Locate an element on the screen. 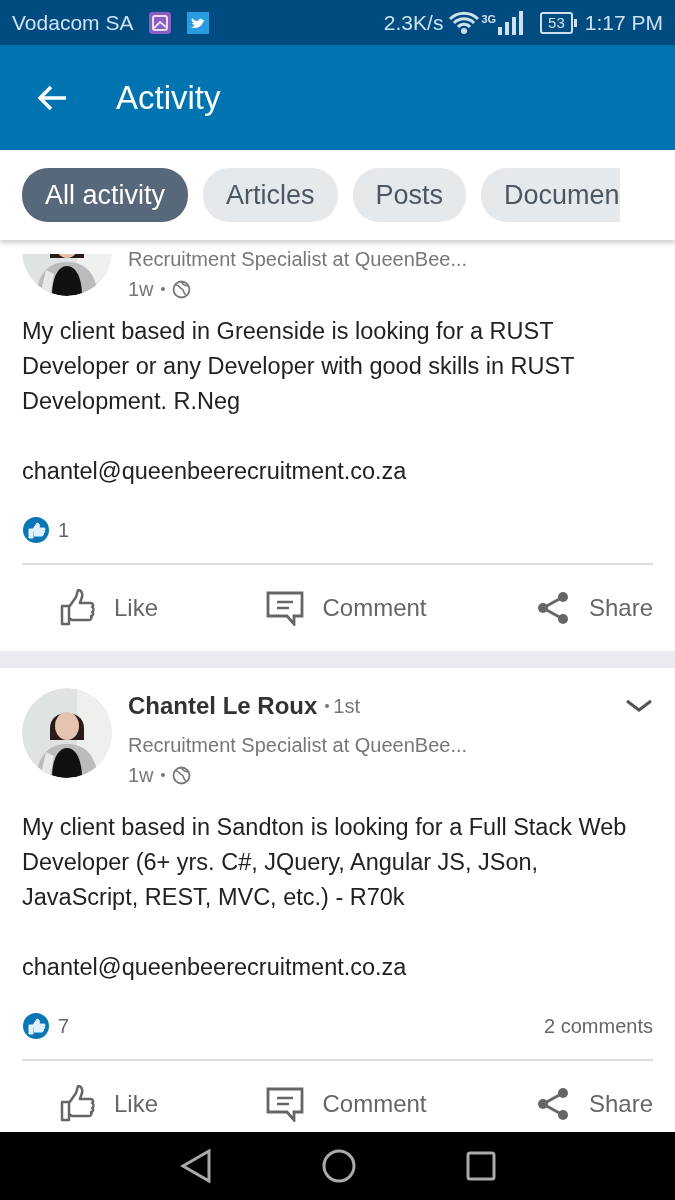  recents-icon is located at coordinates (480, 1166).